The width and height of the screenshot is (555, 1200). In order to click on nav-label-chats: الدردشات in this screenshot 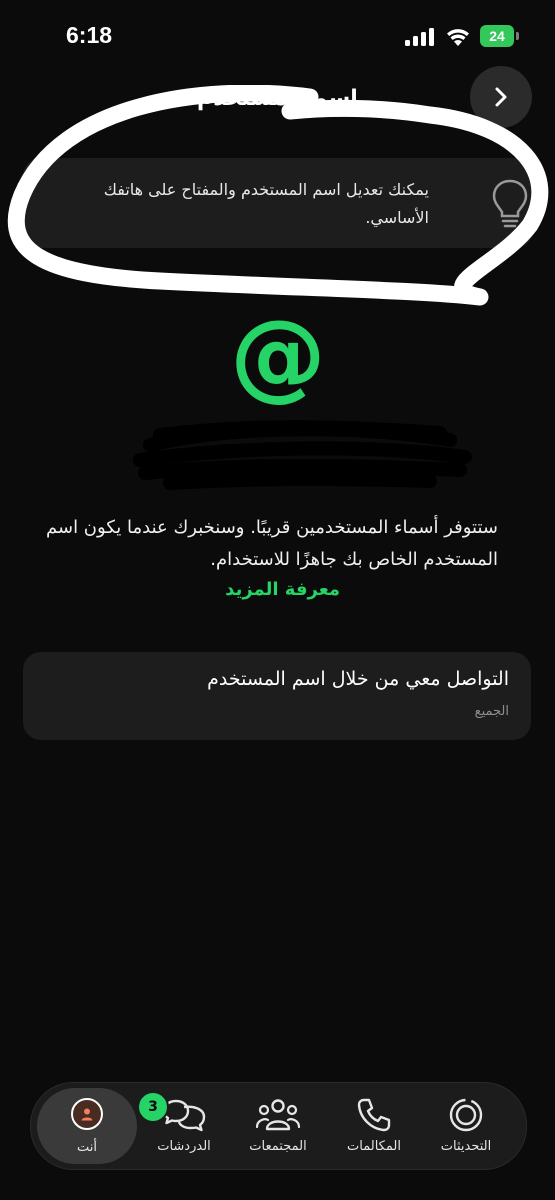, I will do `click(184, 1146)`.